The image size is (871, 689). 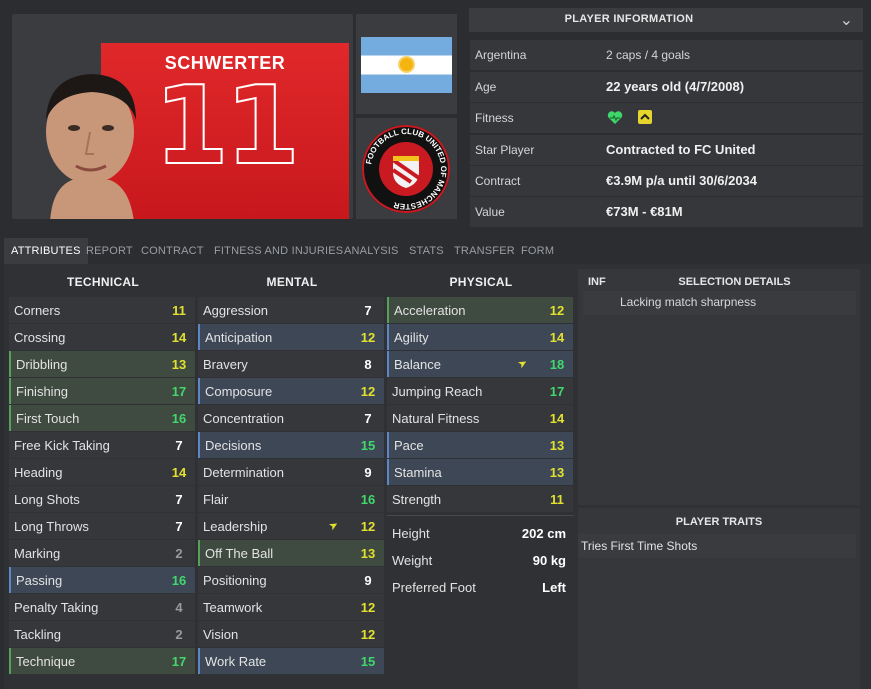 What do you see at coordinates (480, 337) in the screenshot?
I see `attribute-row-agility: Agility 14` at bounding box center [480, 337].